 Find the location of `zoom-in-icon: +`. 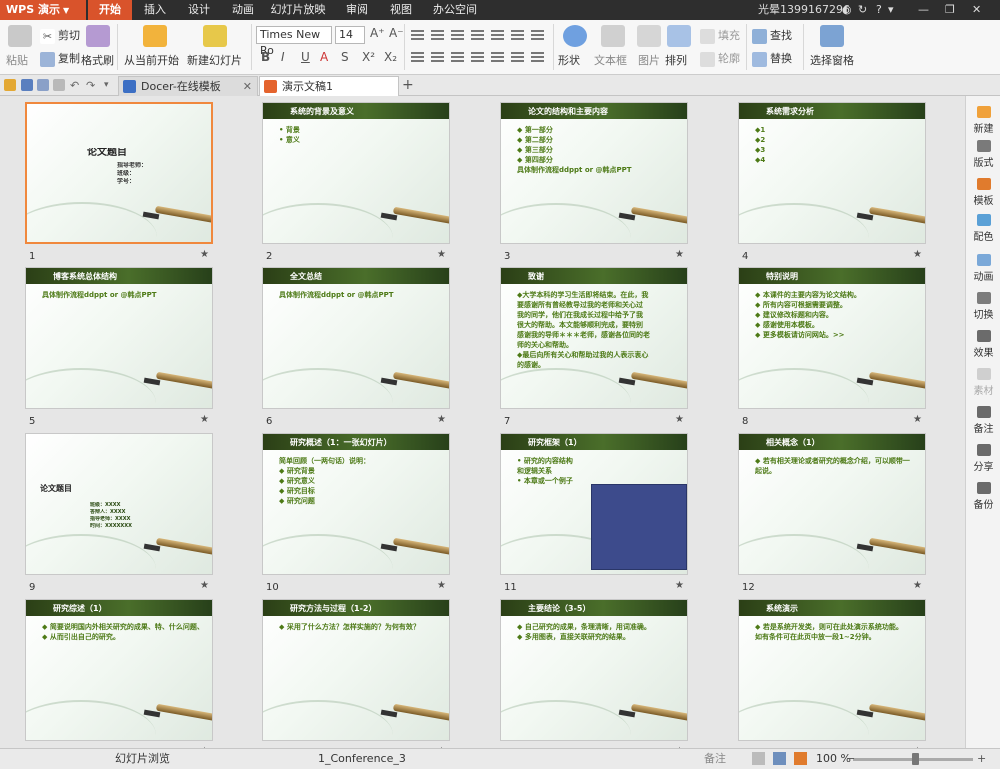

zoom-in-icon: + is located at coordinates (981, 759).